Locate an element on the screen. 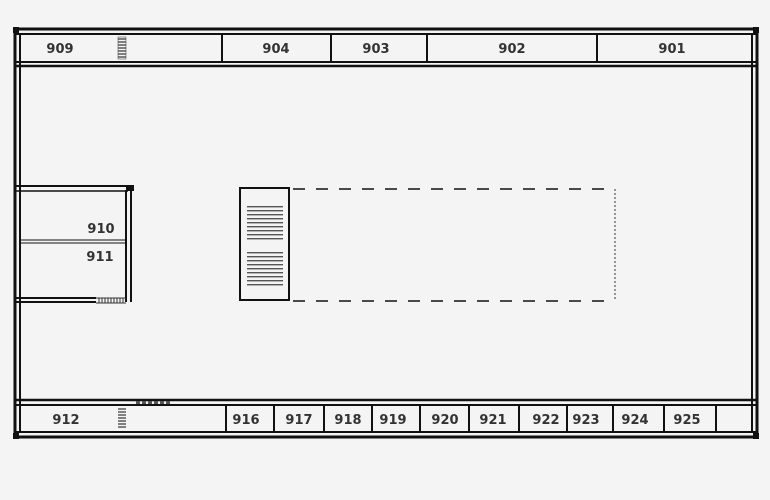 This screenshot has width=770, height=500. left-room-block: 910 911 is located at coordinates (74, 244).